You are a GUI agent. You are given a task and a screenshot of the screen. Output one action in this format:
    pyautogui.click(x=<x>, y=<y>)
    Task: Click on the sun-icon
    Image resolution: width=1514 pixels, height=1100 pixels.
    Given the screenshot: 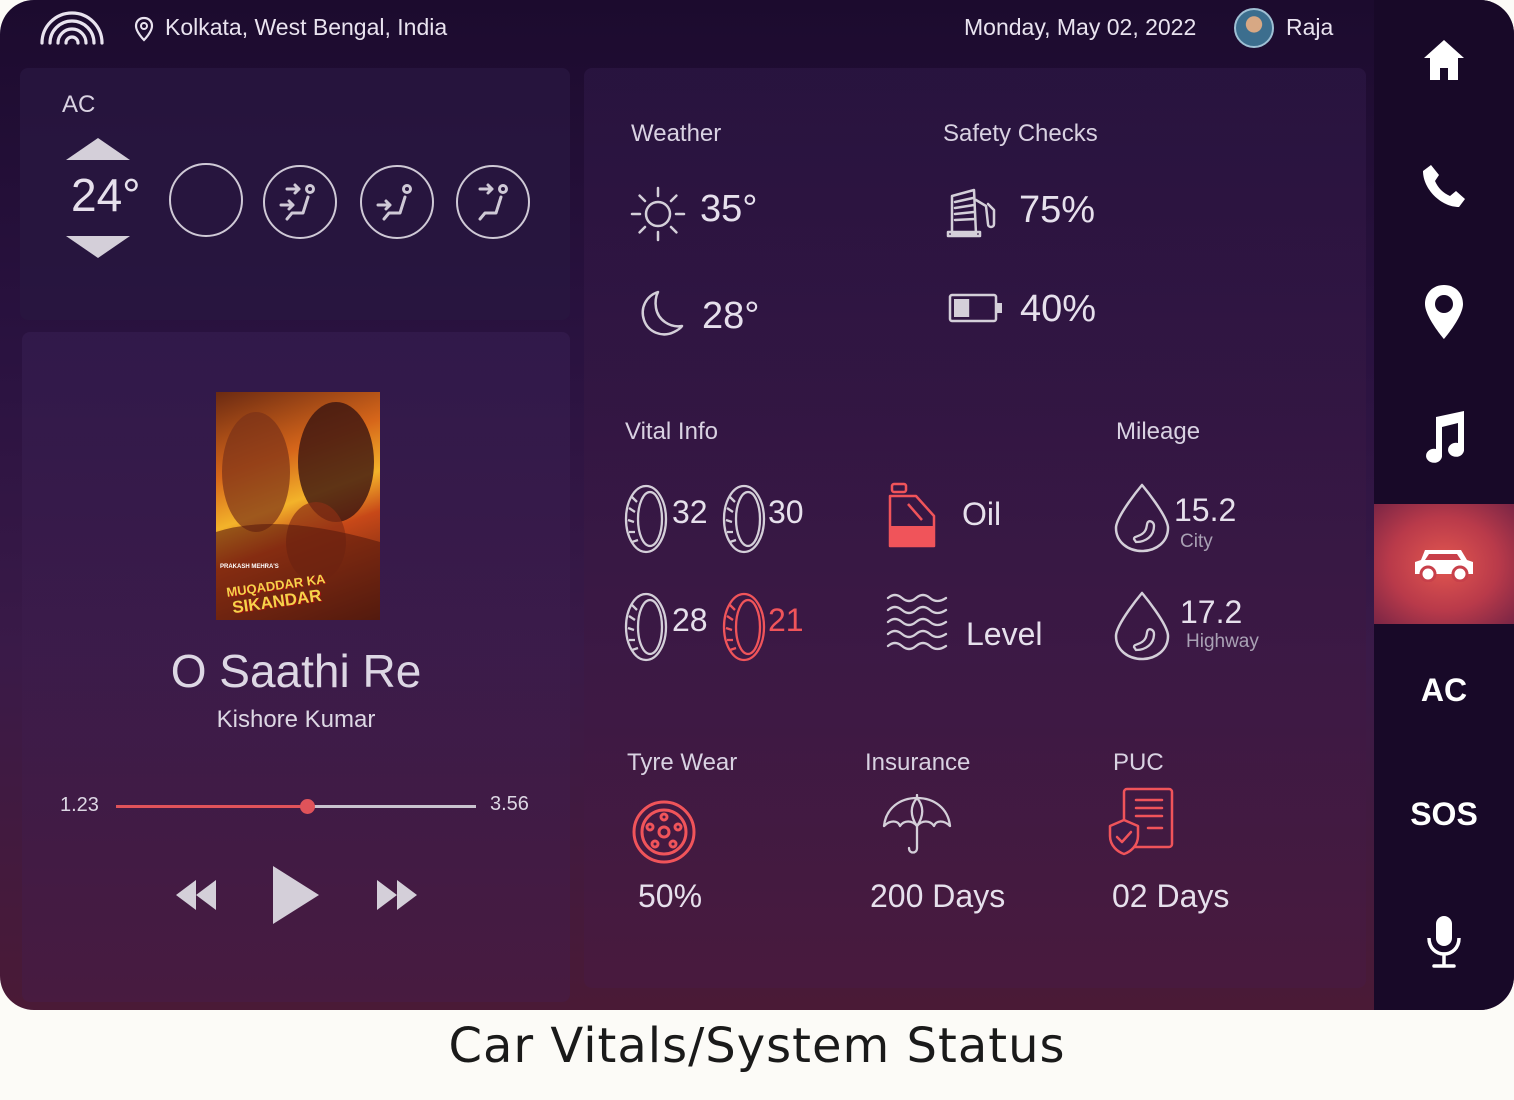 What is the action you would take?
    pyautogui.click(x=658, y=214)
    